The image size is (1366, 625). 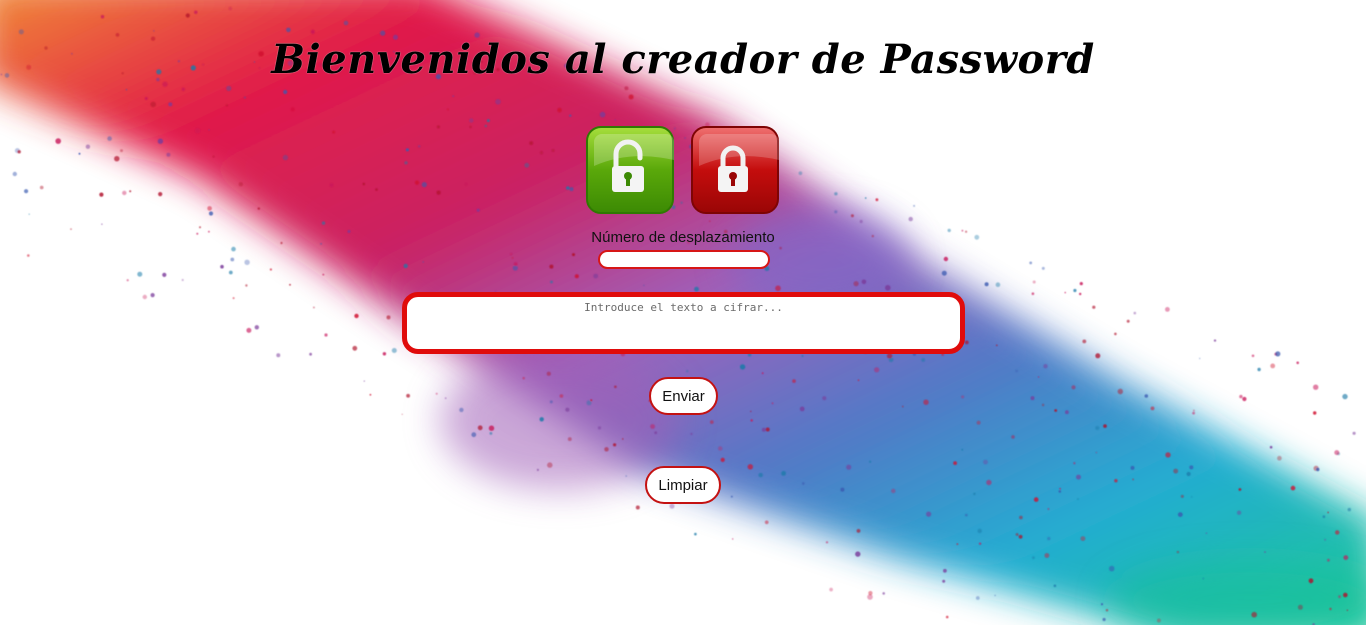 I want to click on encrypt-button, so click(x=630, y=170).